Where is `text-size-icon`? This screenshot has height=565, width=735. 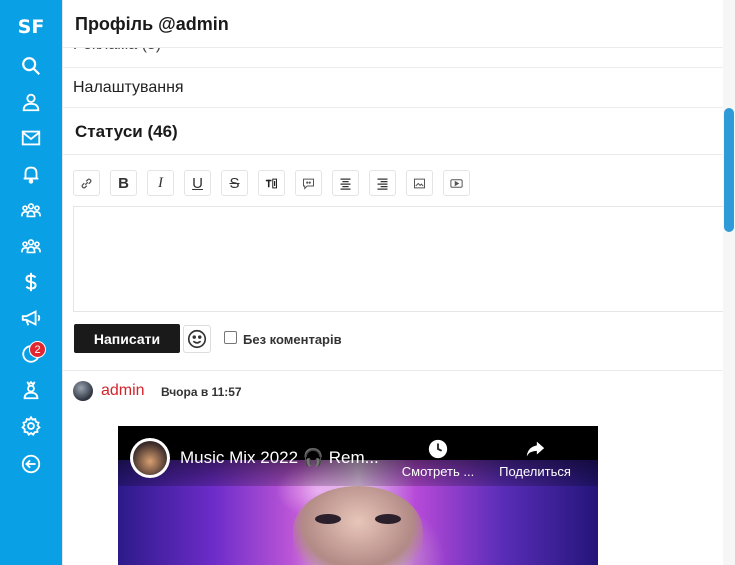
text-size-icon is located at coordinates (271, 183).